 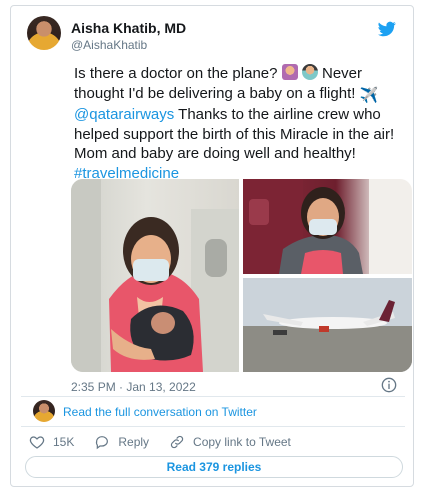 I want to click on copy-link-label: Copy link to Tweet, so click(x=242, y=442).